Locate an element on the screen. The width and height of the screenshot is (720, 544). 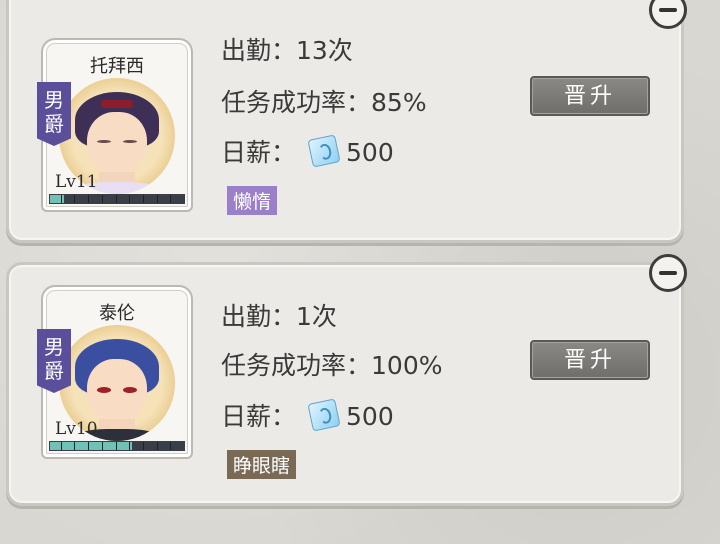
trait-badge: 睁眼瞎 is located at coordinates (262, 464).